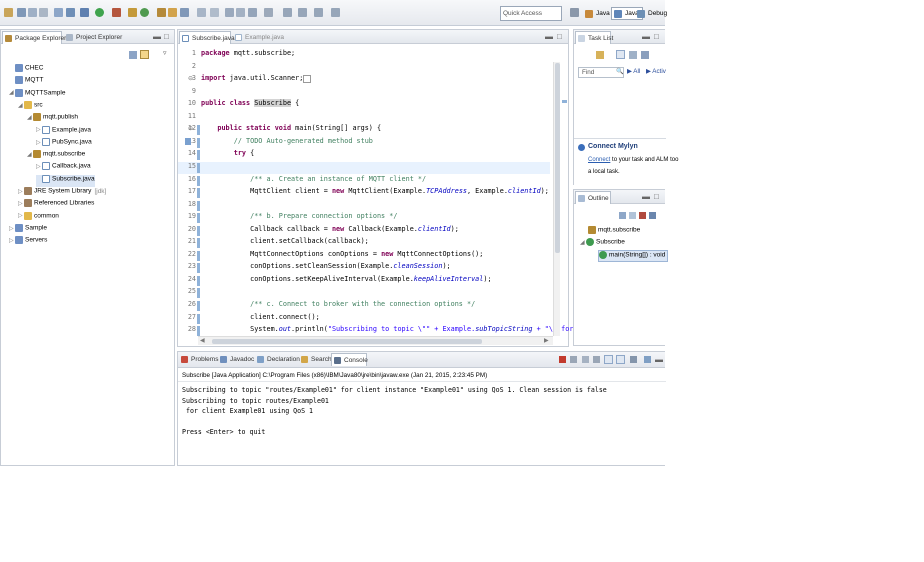  Describe the element at coordinates (364, 206) in the screenshot. I see `code-line: 18` at that location.